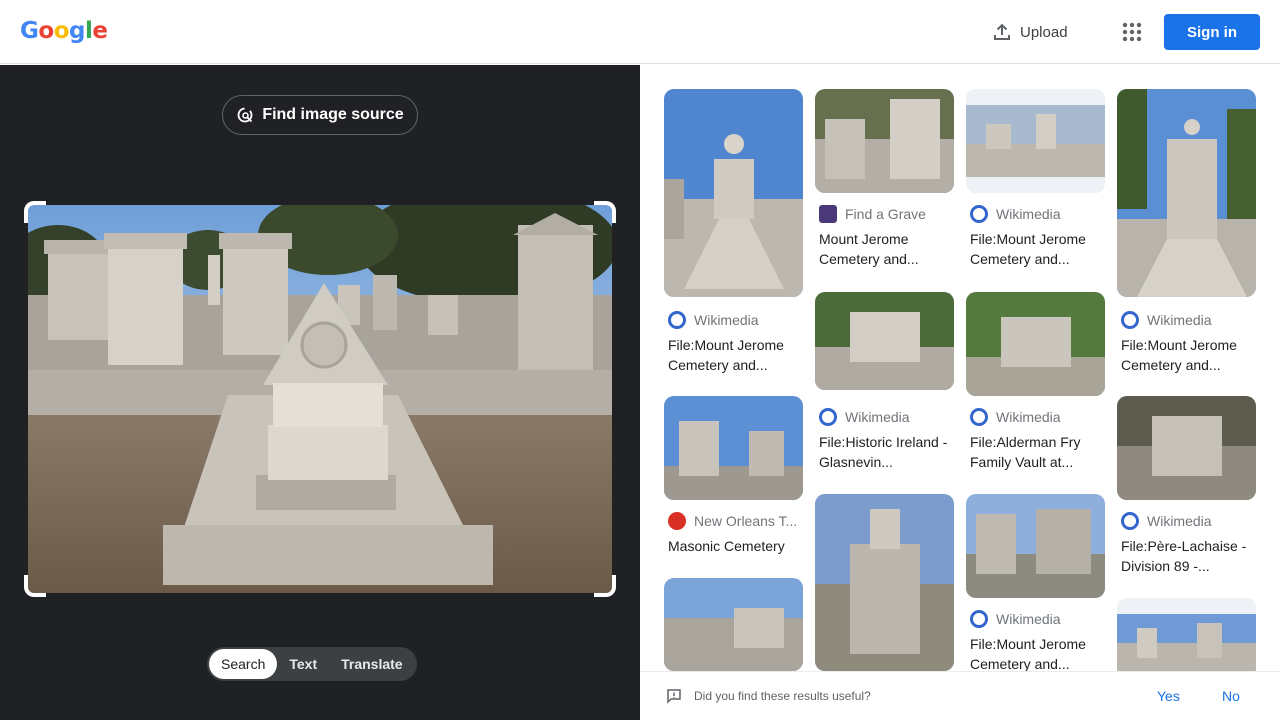 This screenshot has height=720, width=1280. What do you see at coordinates (1212, 32) in the screenshot?
I see `sign-in-button: Sign in` at bounding box center [1212, 32].